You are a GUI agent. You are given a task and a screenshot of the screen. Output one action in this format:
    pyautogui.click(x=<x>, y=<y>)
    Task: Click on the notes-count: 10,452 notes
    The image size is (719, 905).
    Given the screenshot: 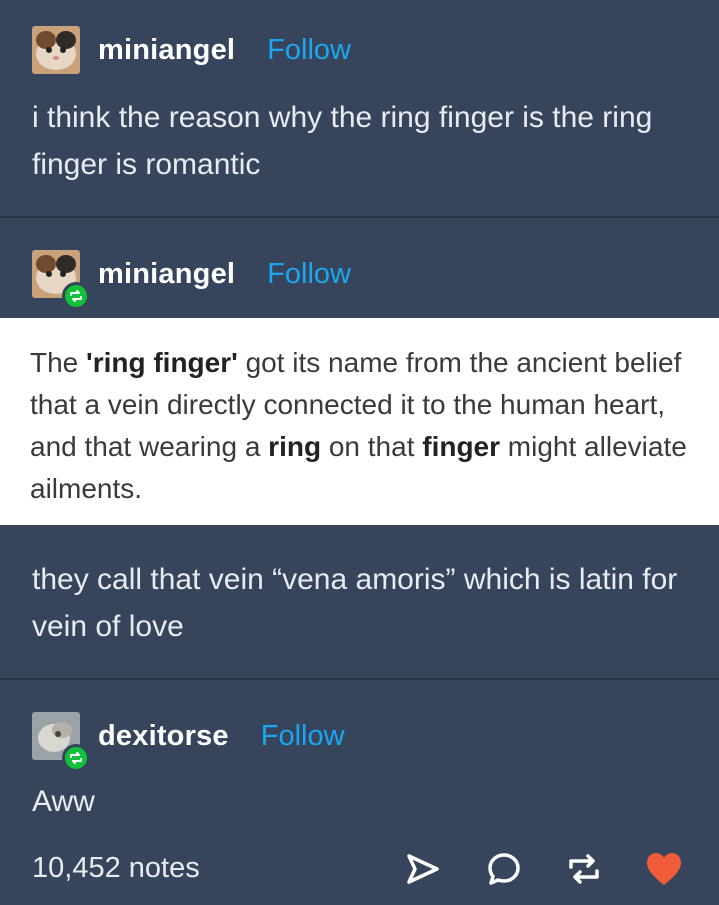 What is the action you would take?
    pyautogui.click(x=116, y=868)
    